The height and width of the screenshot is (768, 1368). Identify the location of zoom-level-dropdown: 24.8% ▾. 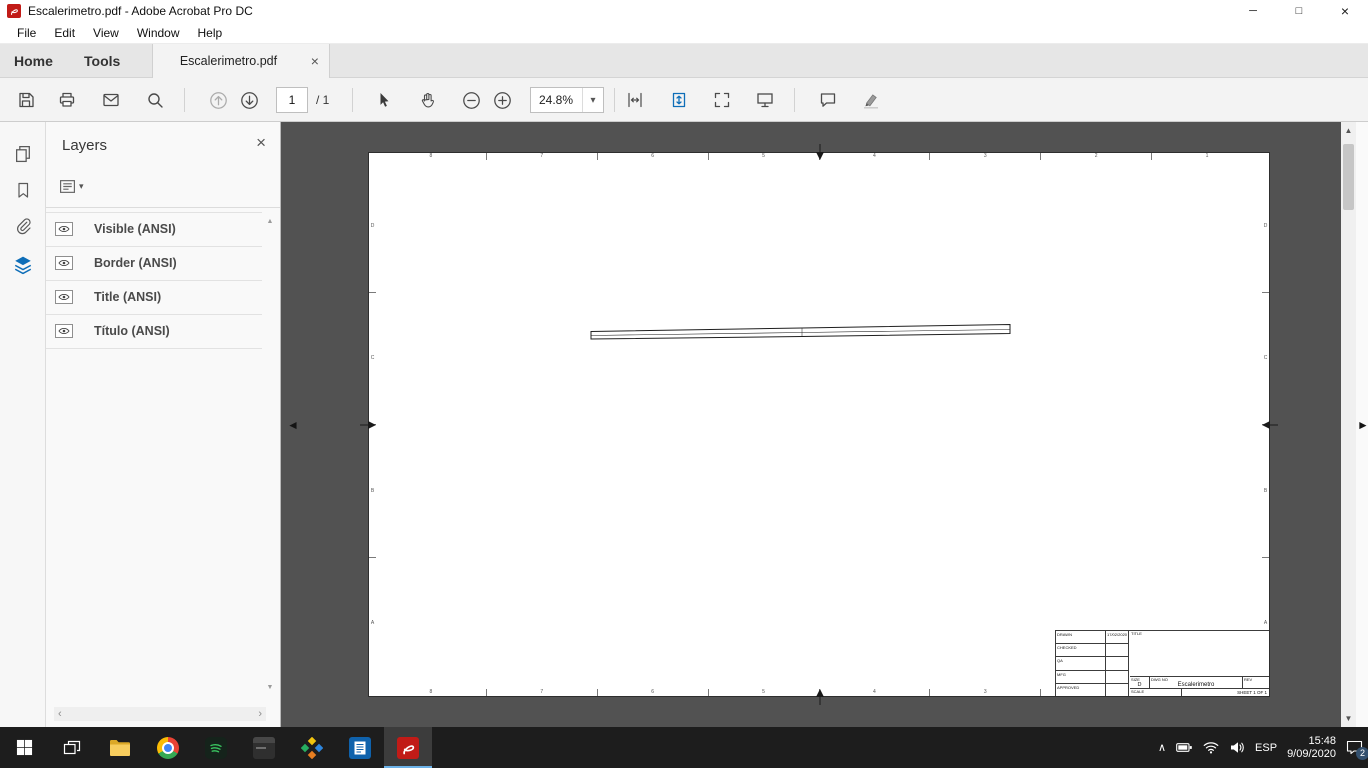
(567, 100).